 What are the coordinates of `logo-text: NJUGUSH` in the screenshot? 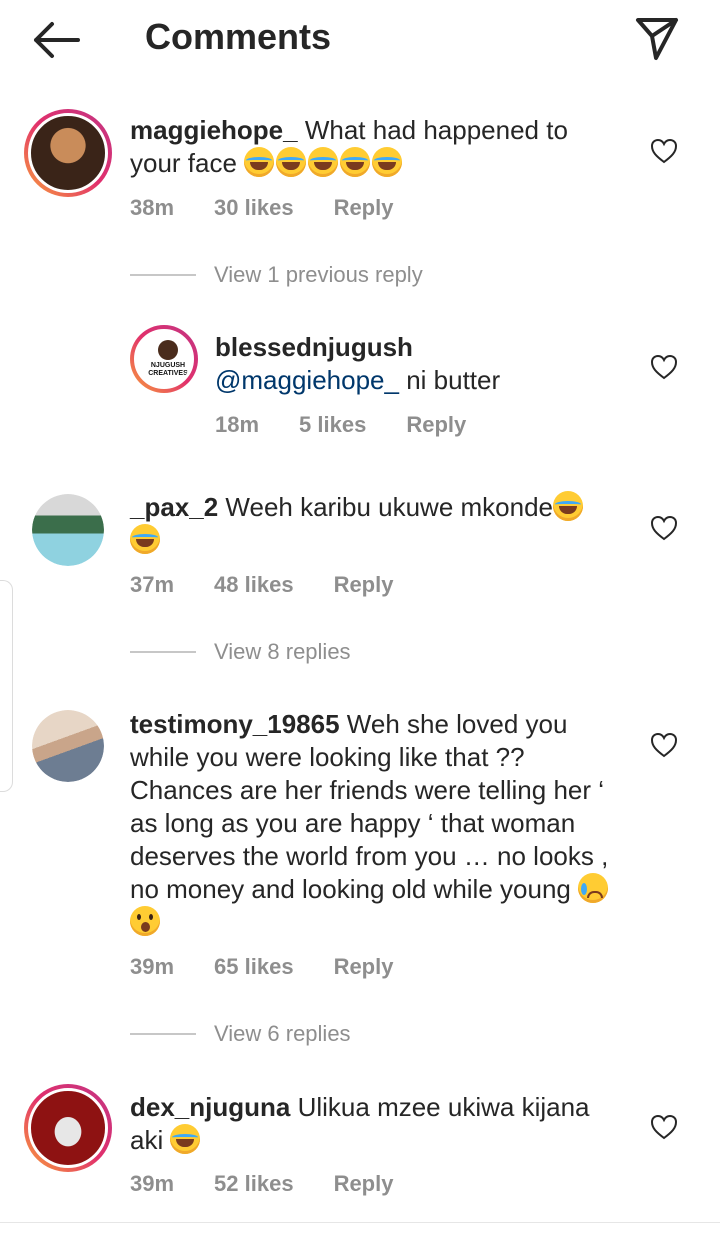 It's located at (168, 365).